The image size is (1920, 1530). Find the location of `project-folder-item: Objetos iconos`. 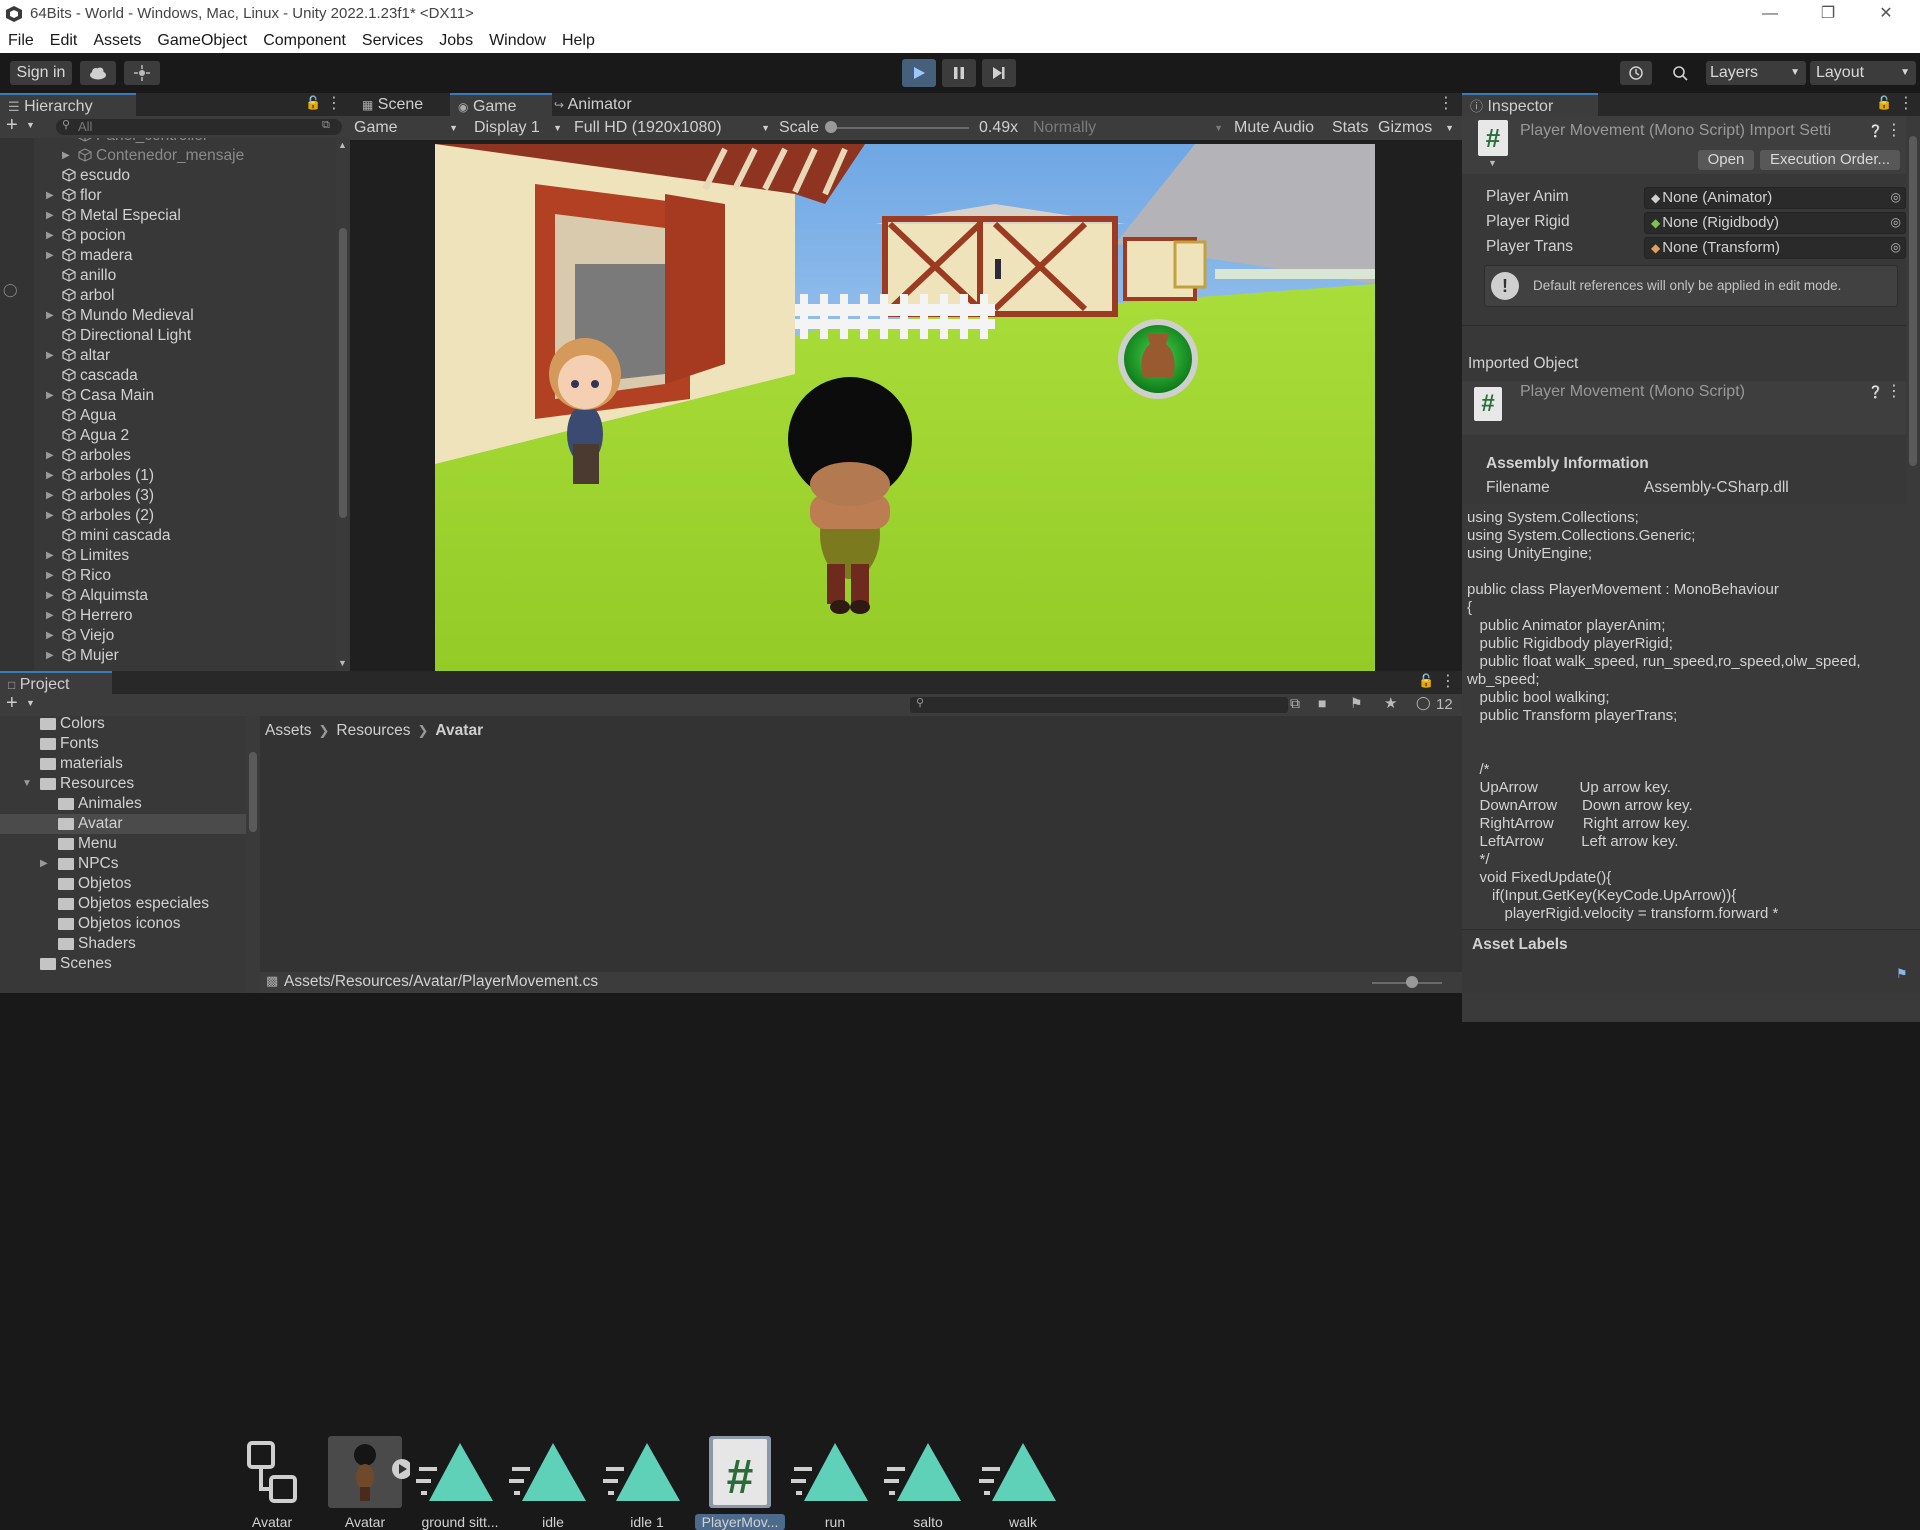

project-folder-item: Objetos iconos is located at coordinates (123, 924).